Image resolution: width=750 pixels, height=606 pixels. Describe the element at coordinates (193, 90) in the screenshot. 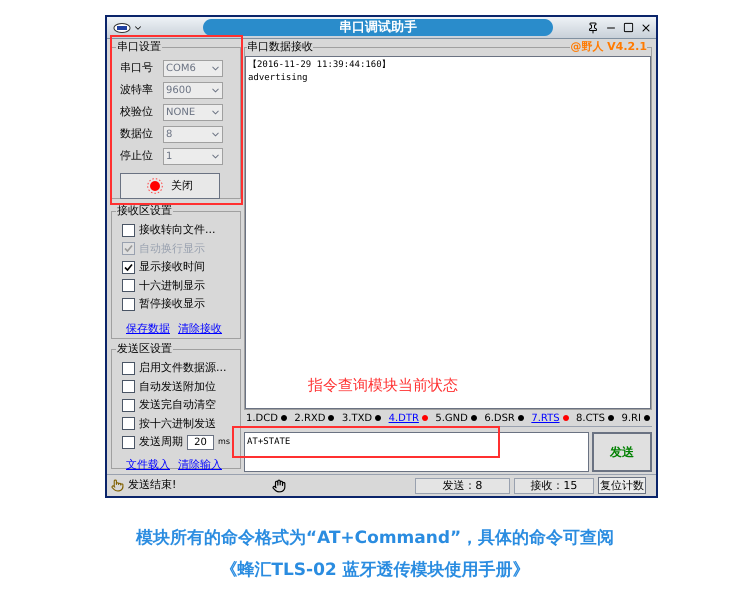

I see `combo-box: 9600` at that location.